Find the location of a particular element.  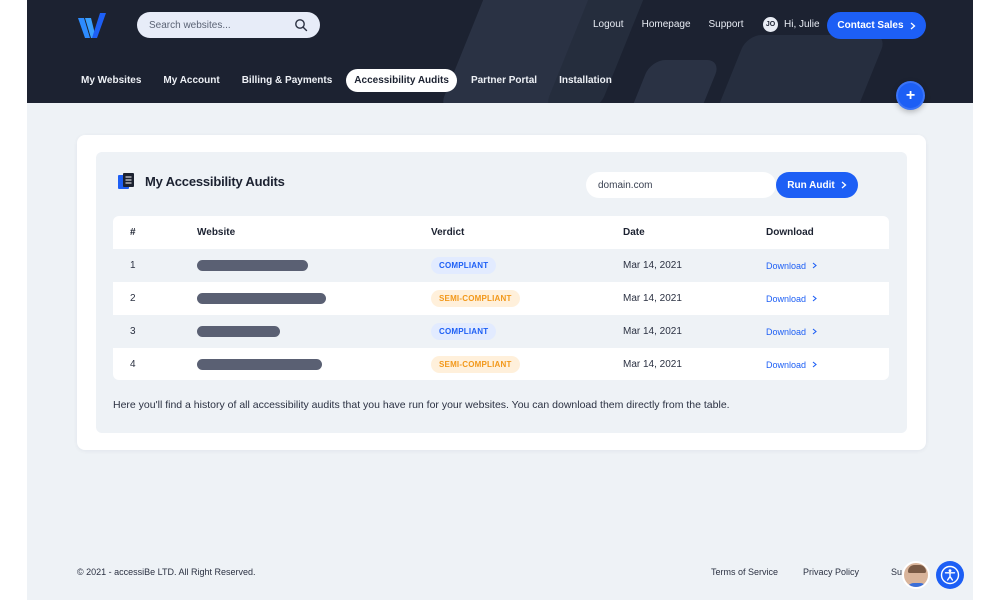

avatar-shirt is located at coordinates (917, 585).